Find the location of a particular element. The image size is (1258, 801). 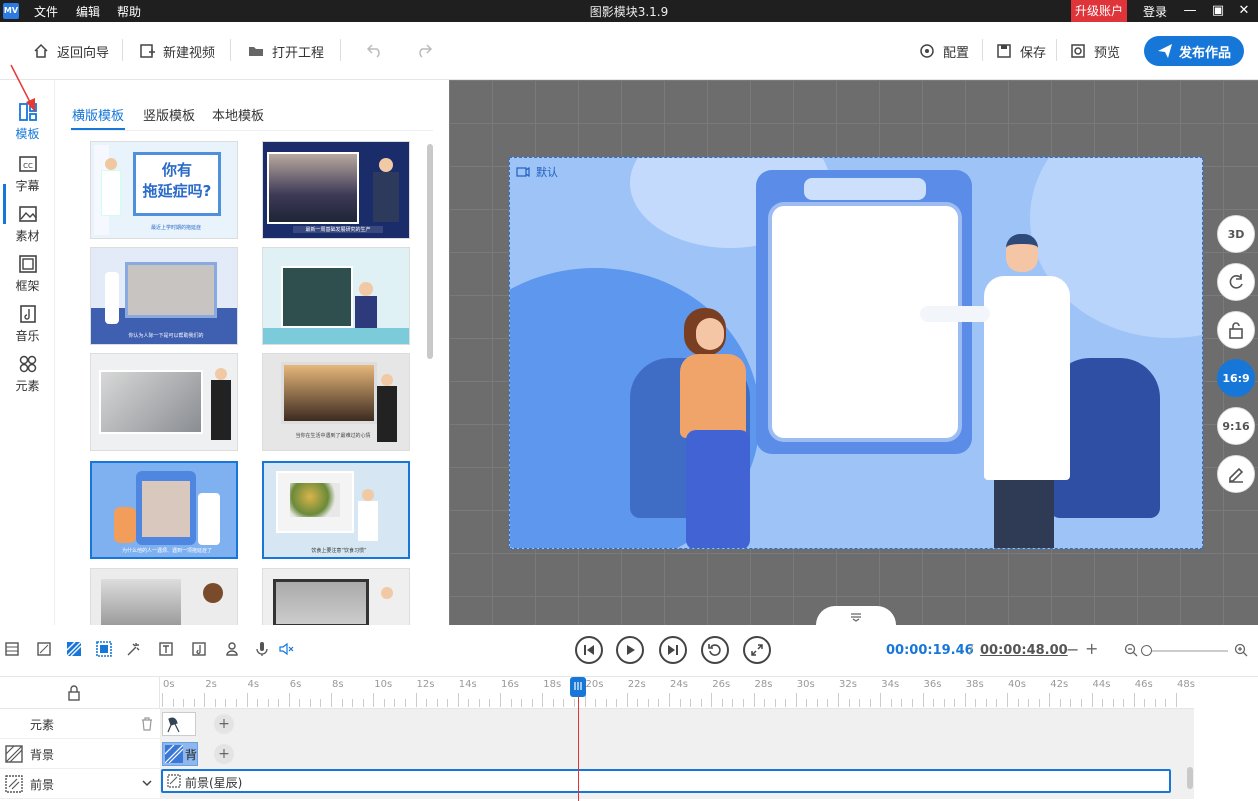

sidebar-item-frame: 框架 is located at coordinates (27, 278).